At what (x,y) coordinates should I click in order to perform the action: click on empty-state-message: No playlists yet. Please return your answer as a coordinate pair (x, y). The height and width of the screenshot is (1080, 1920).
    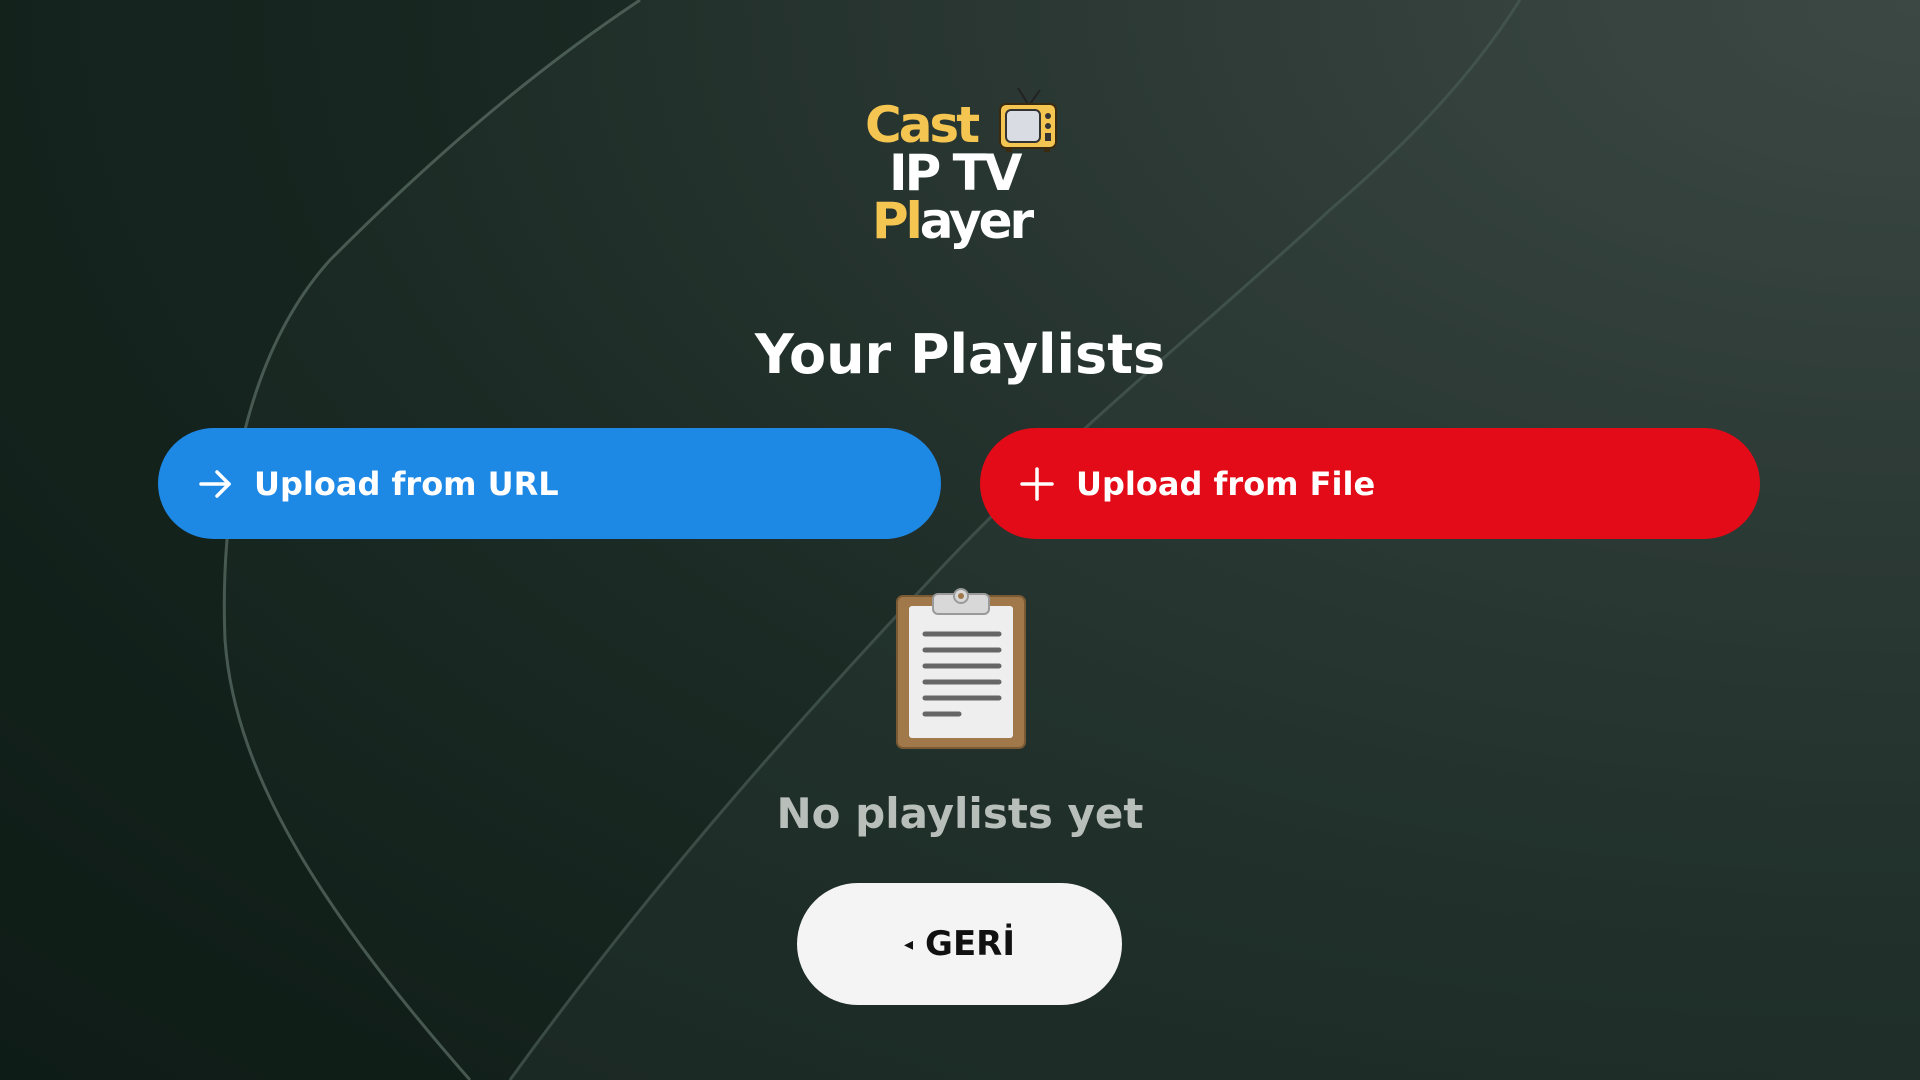
    Looking at the image, I should click on (960, 813).